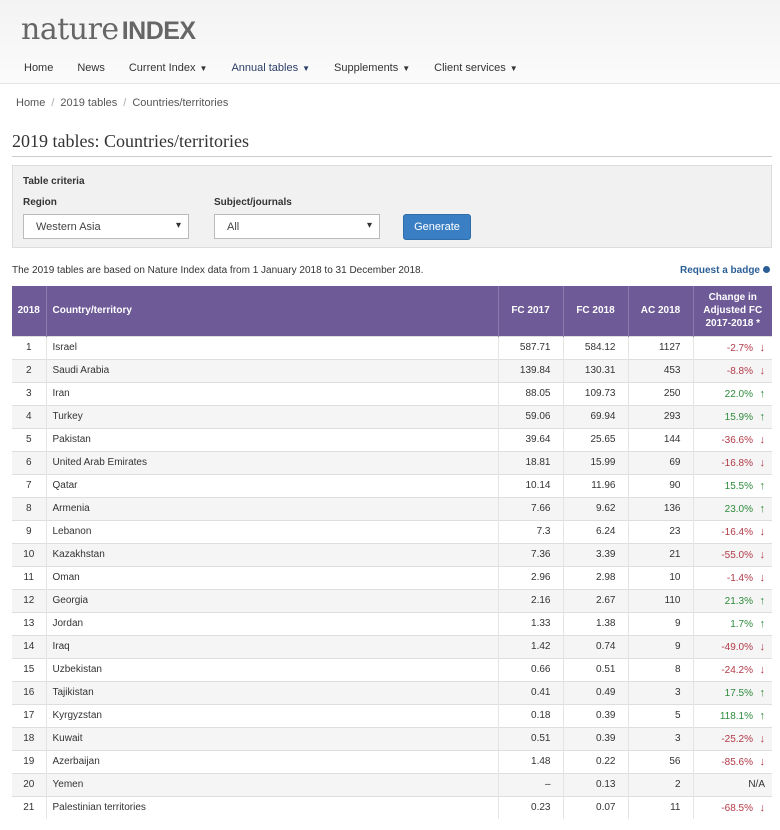 The width and height of the screenshot is (780, 830). I want to click on table-row: 17 Kyrgyzstan 0.18 0.39 5 118.1% ↑, so click(392, 715).